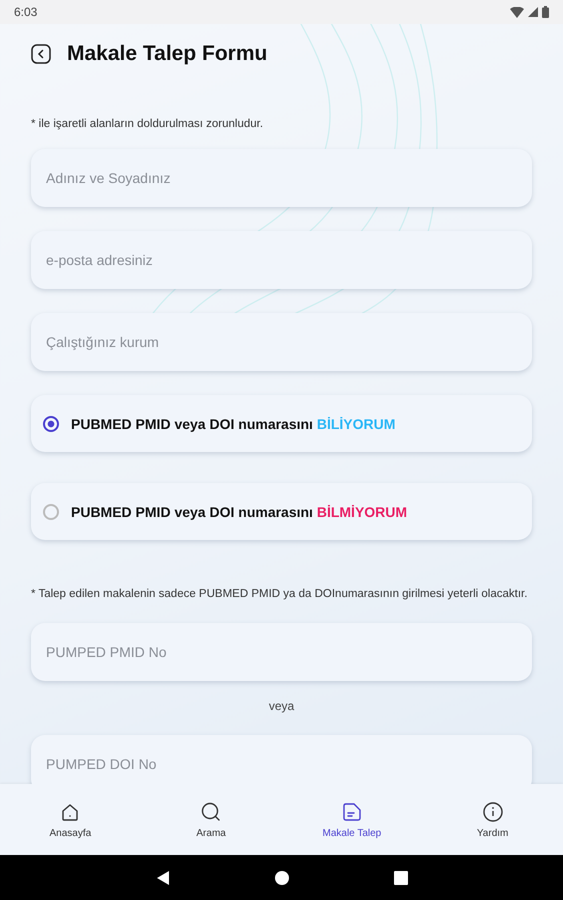 This screenshot has height=900, width=563. Describe the element at coordinates (281, 178) in the screenshot. I see `input-field: Adınız ve Soyadınız` at that location.